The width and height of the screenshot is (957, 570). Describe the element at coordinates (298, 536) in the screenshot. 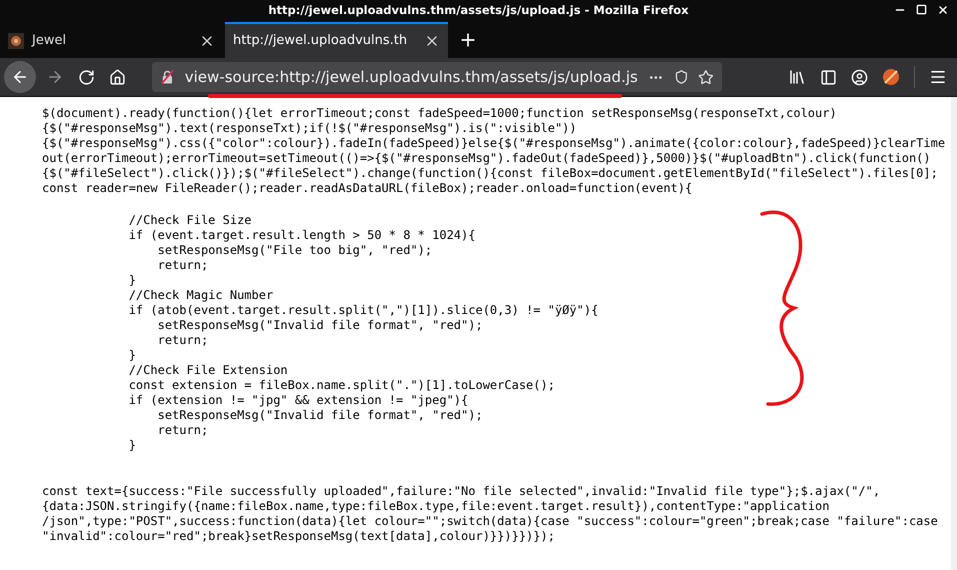

I see `source-line: "invalid":colour="red";break}setResponseMsg(text[data],colour)}})}})});` at that location.